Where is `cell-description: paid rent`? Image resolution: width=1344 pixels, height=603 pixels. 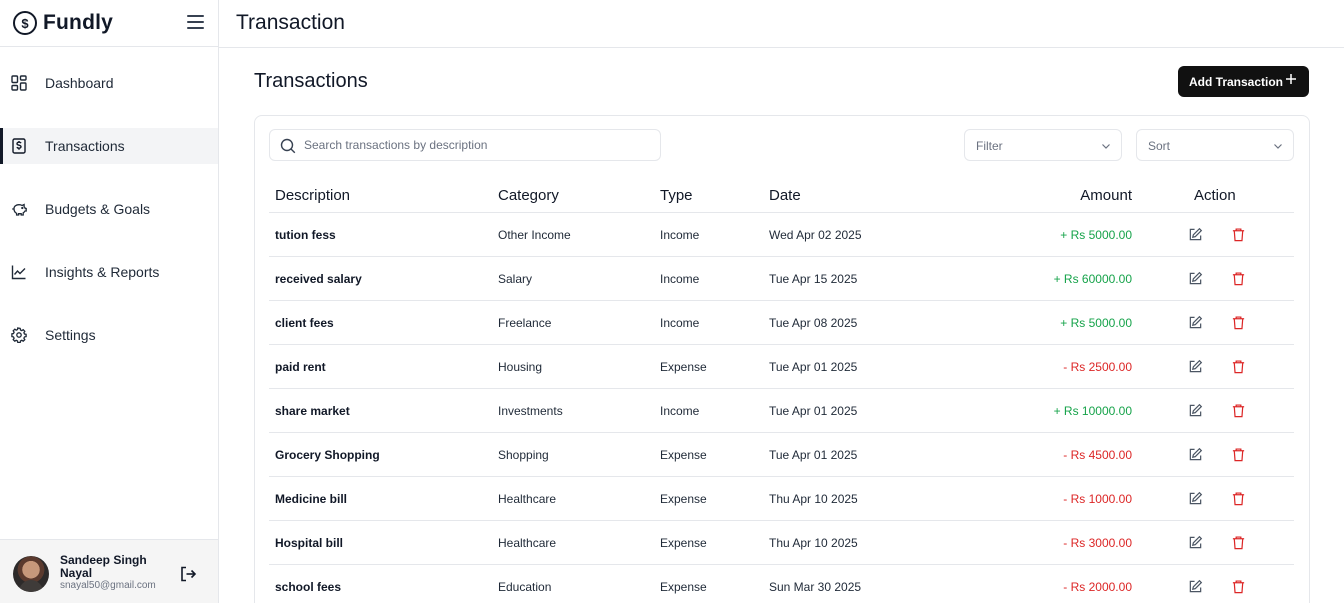 cell-description: paid rent is located at coordinates (300, 367).